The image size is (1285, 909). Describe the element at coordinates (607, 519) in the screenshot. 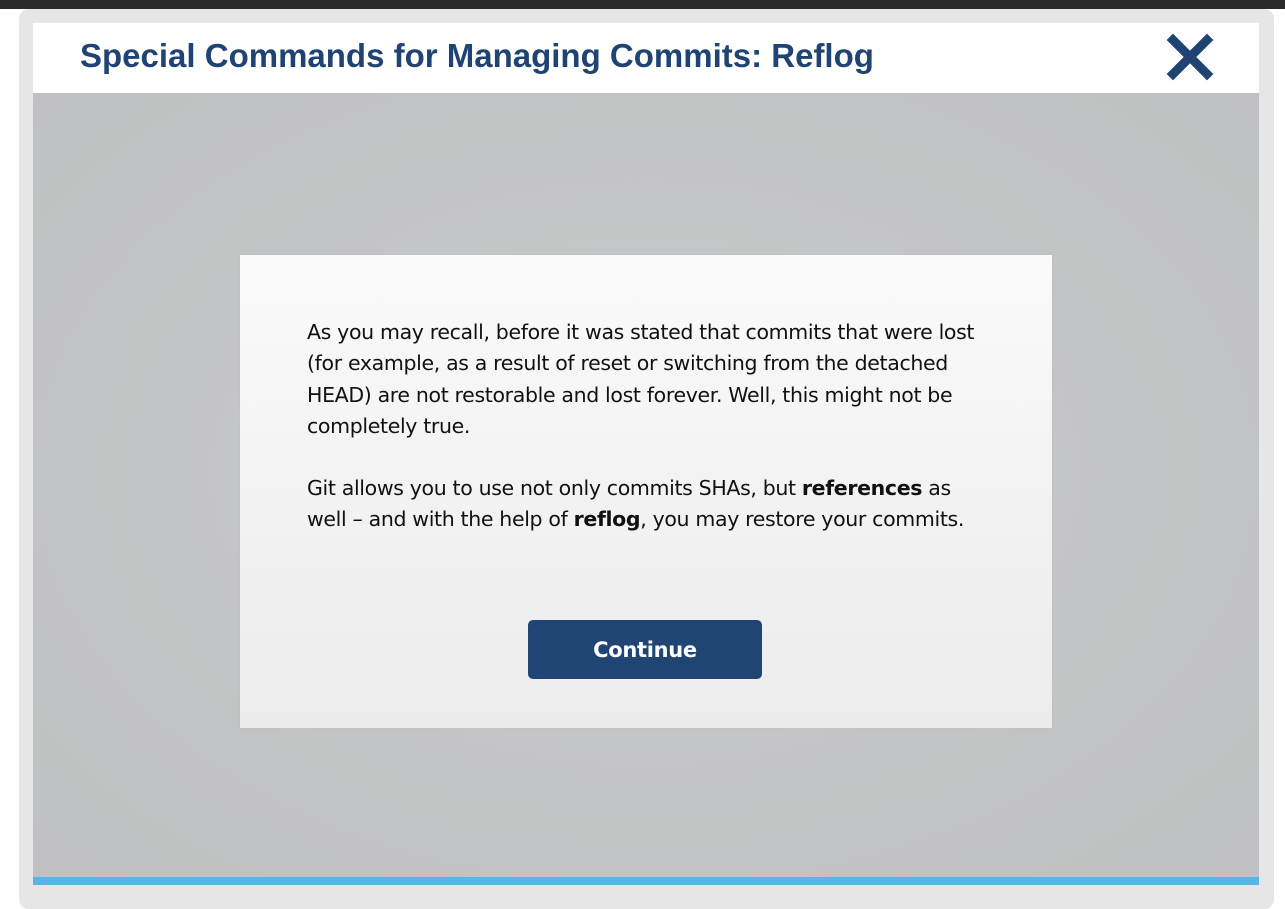

I see `reflog-term: reflog` at that location.